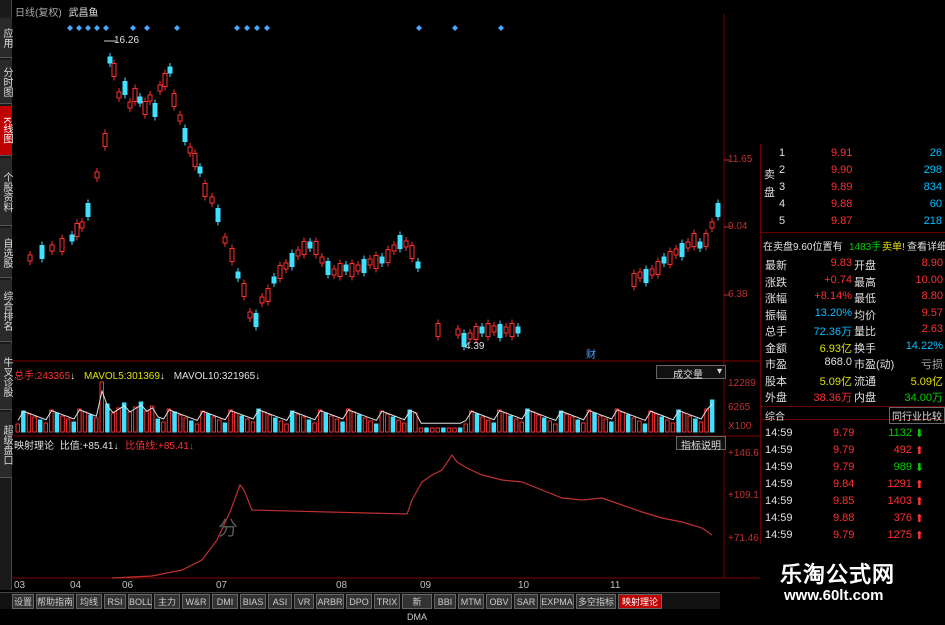  What do you see at coordinates (387, 601) in the screenshot?
I see `indicator-tab: TRIX` at bounding box center [387, 601].